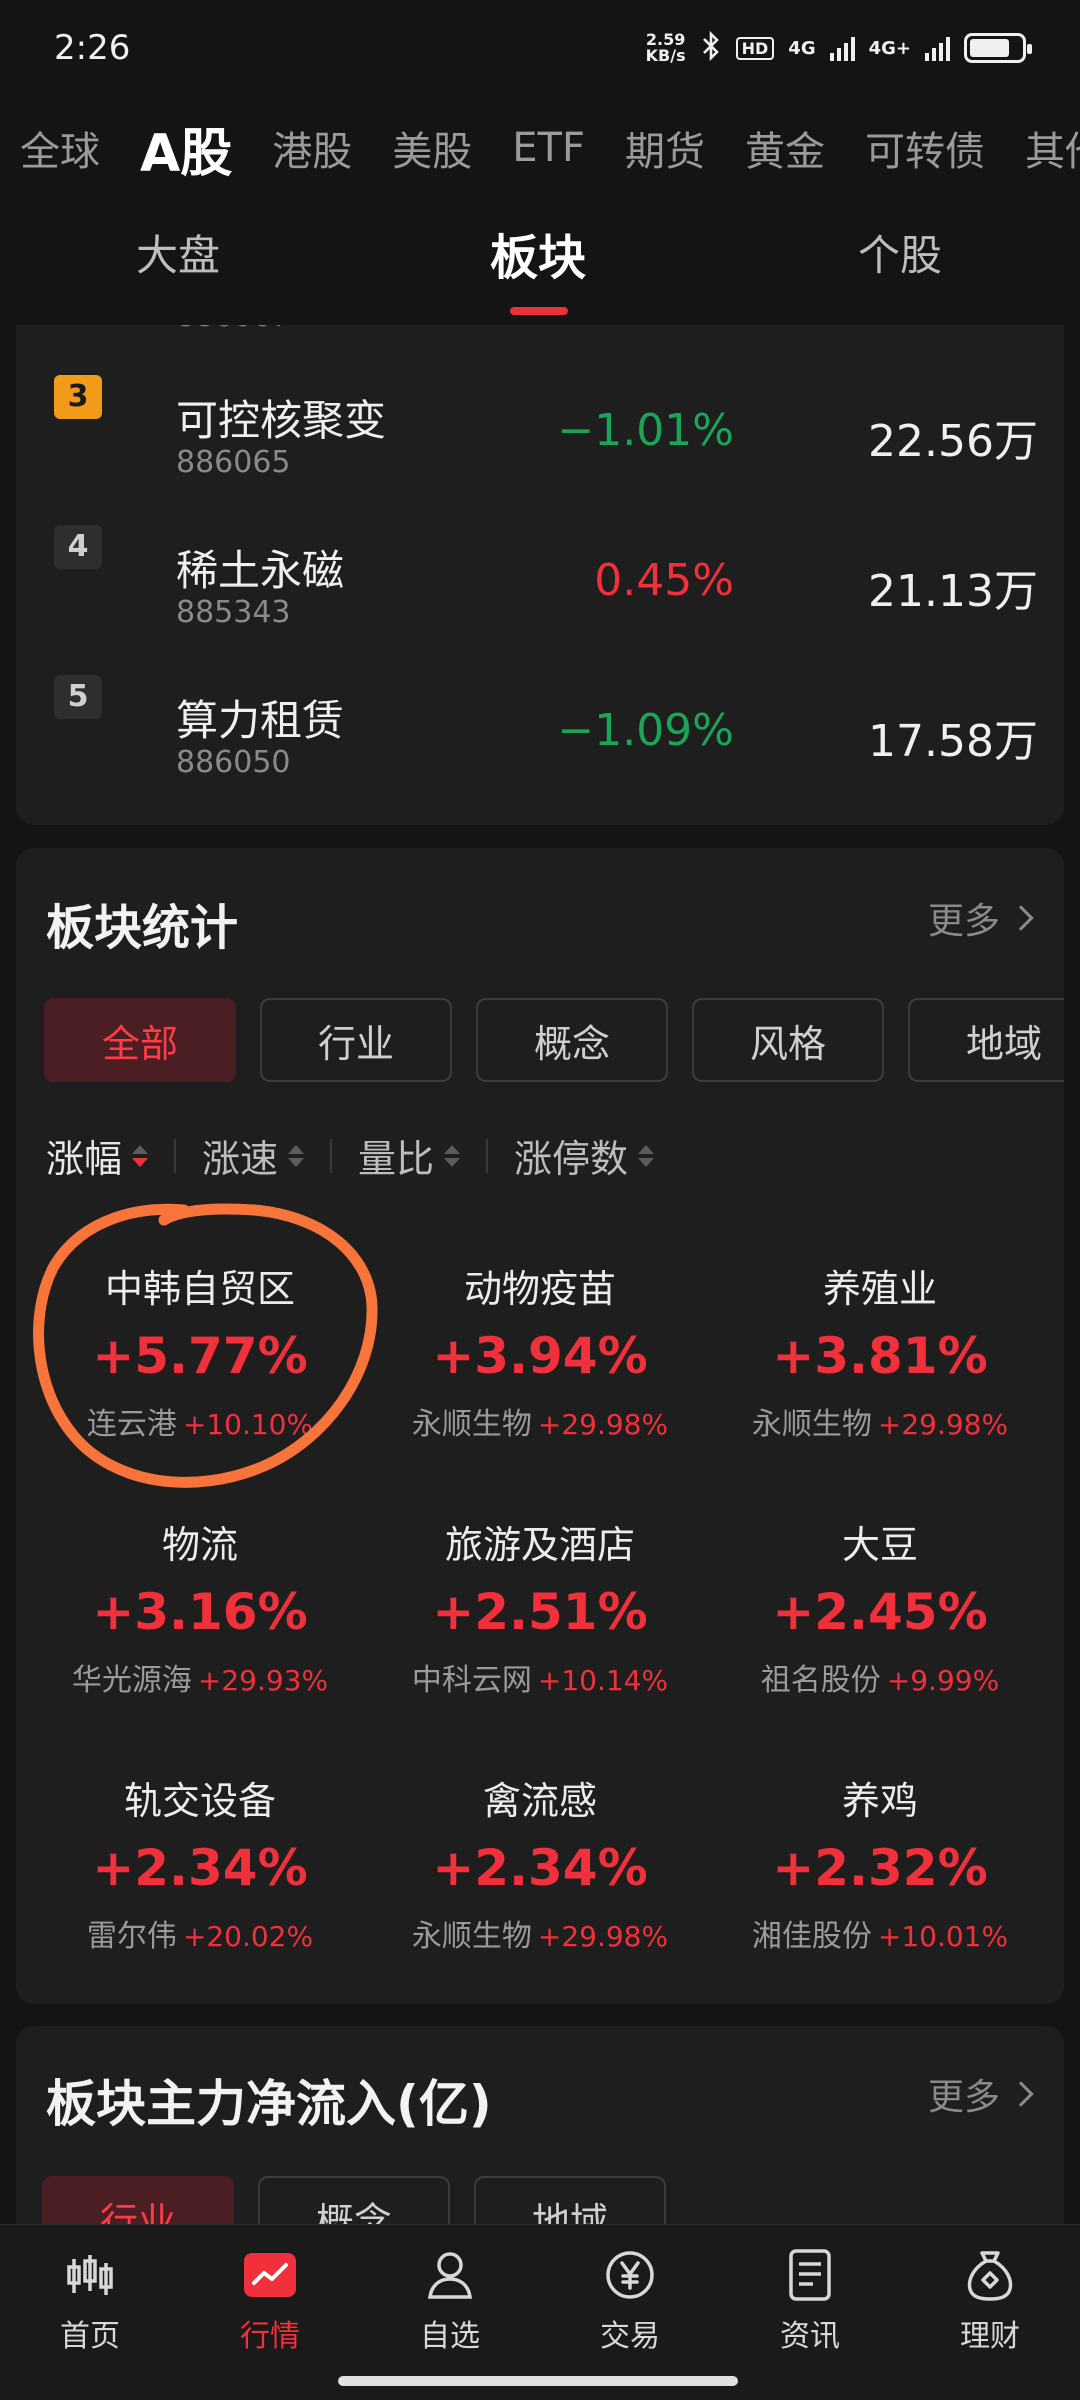 The width and height of the screenshot is (1080, 2400). Describe the element at coordinates (200, 1887) in the screenshot. I see `sector-cell: 轨交设备 +2.34% 雷尔伟 +20.02%` at that location.